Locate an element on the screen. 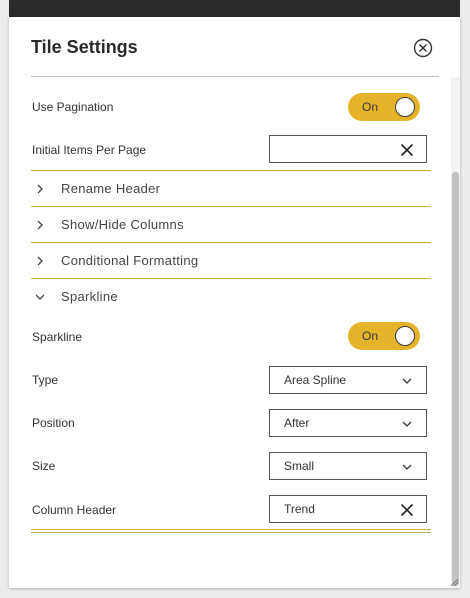 The height and width of the screenshot is (598, 470). use-pagination-toggle: On is located at coordinates (384, 107).